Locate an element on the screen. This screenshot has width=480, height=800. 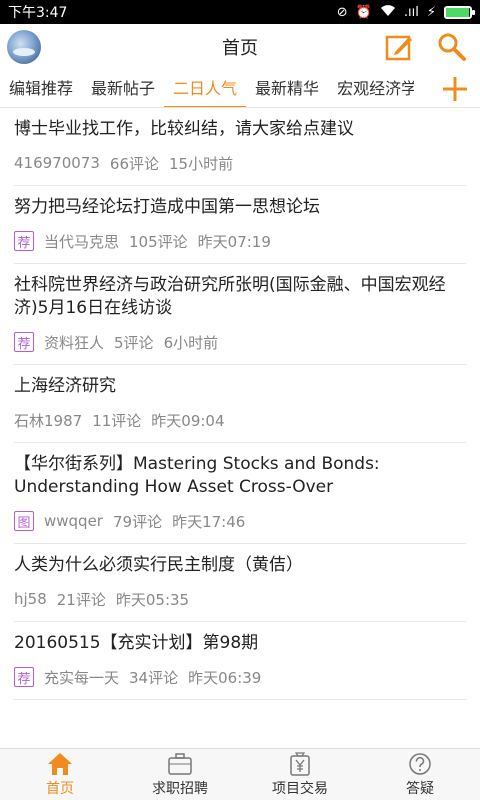
post-time: 昨天05:35 is located at coordinates (152, 599).